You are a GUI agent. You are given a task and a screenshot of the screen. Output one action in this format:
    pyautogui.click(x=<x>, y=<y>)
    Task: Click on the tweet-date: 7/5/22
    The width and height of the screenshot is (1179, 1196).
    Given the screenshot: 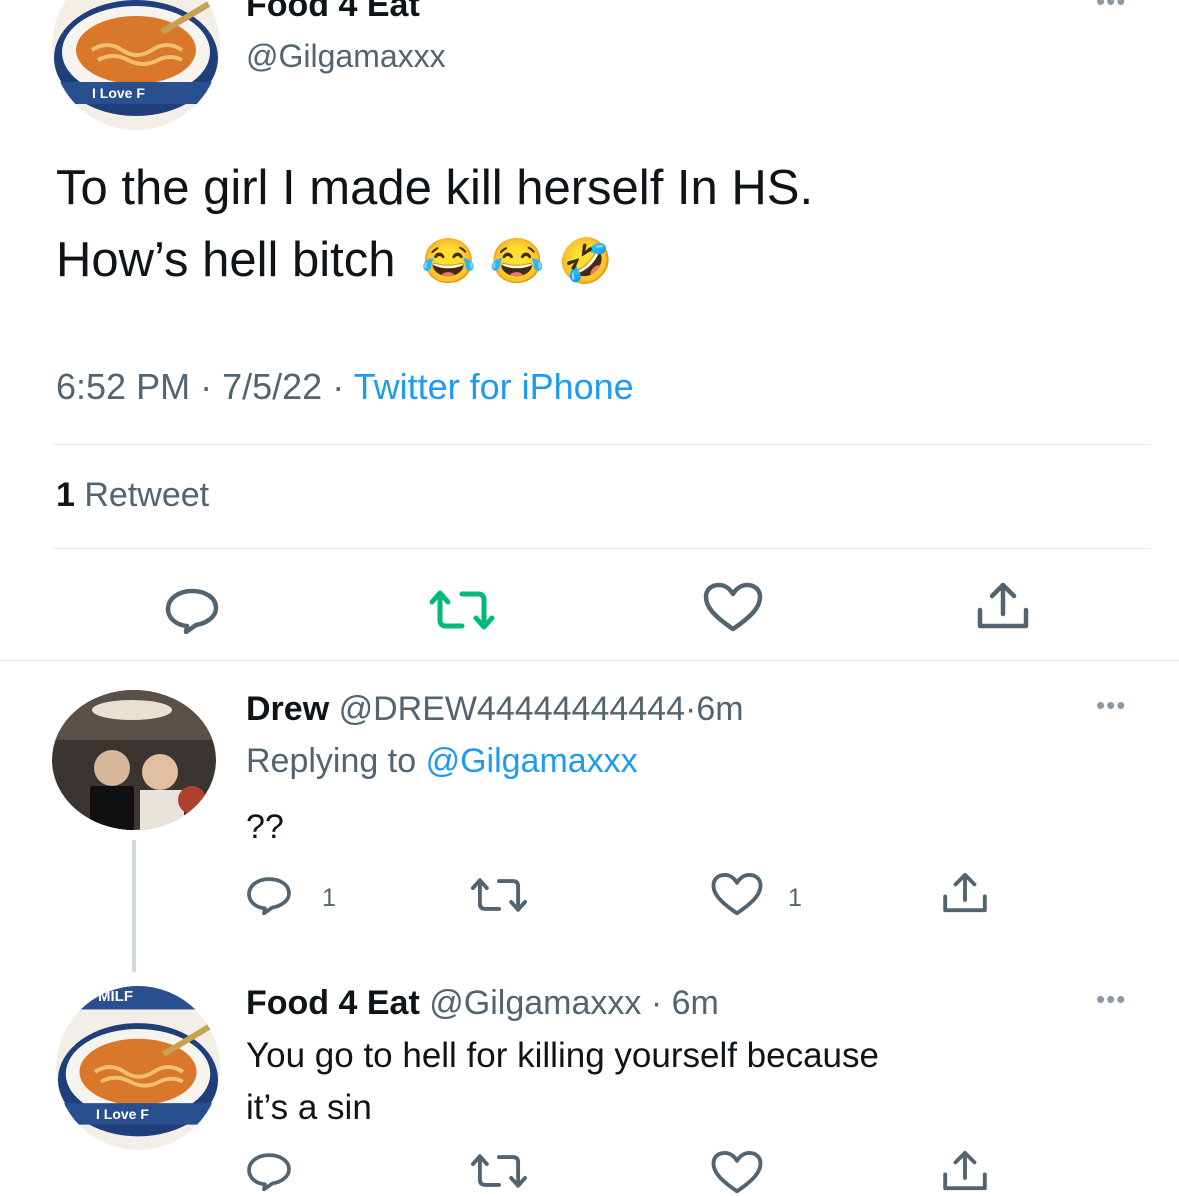 What is the action you would take?
    pyautogui.click(x=272, y=386)
    